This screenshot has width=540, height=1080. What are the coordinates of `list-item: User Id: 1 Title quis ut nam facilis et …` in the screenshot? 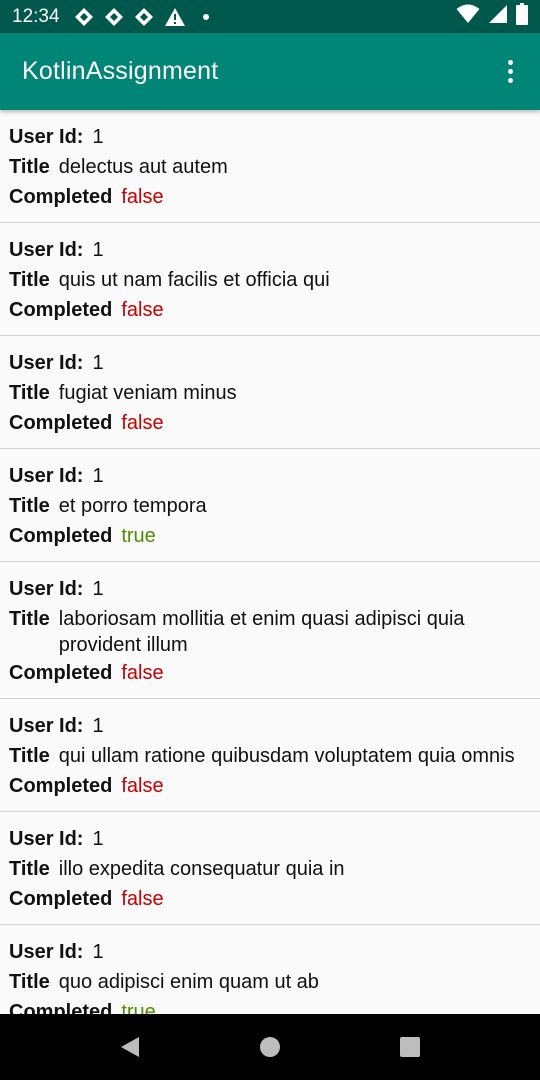 It's located at (270, 279).